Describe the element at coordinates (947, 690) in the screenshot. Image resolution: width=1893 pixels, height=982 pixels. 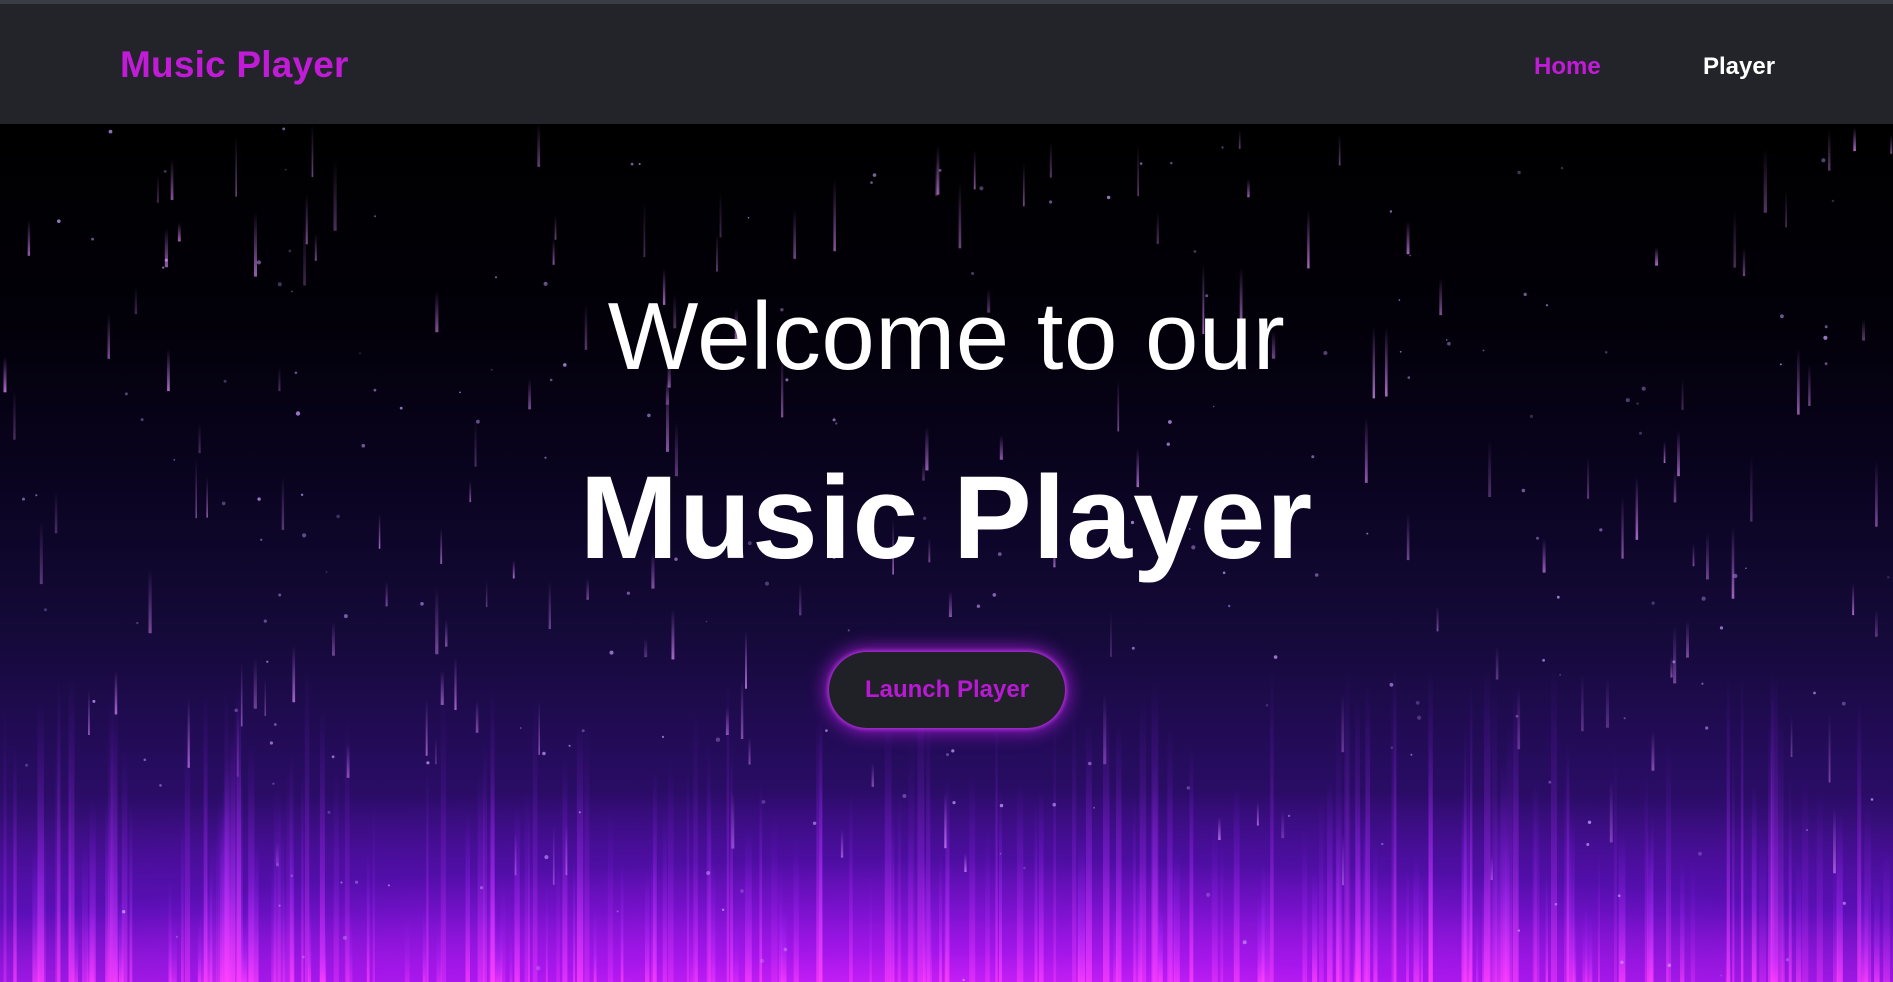
I see `launch-player-button: Launch Player` at that location.